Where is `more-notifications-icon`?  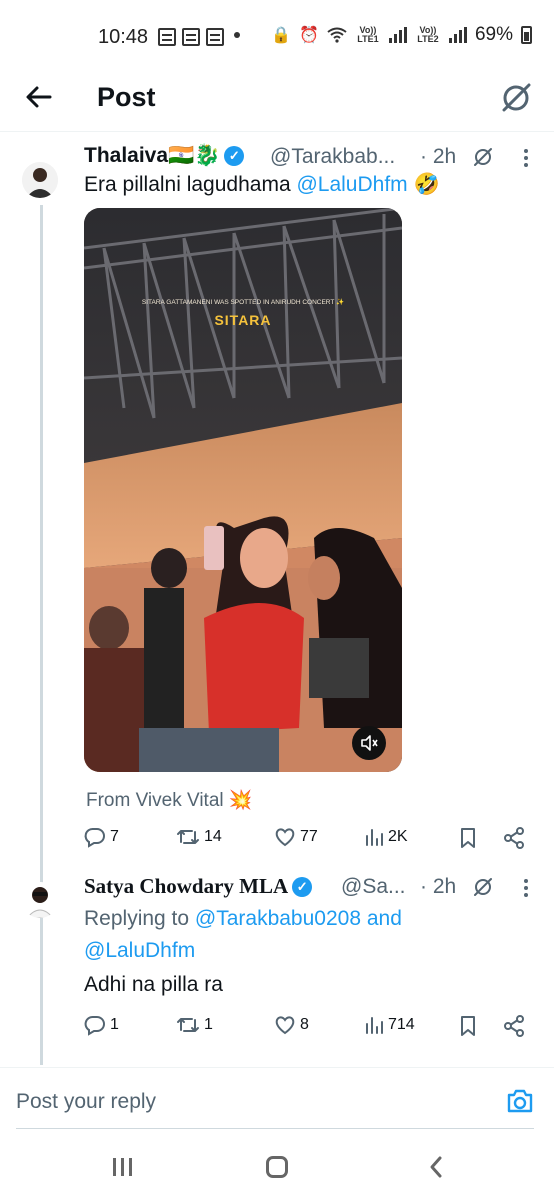 more-notifications-icon is located at coordinates (237, 35).